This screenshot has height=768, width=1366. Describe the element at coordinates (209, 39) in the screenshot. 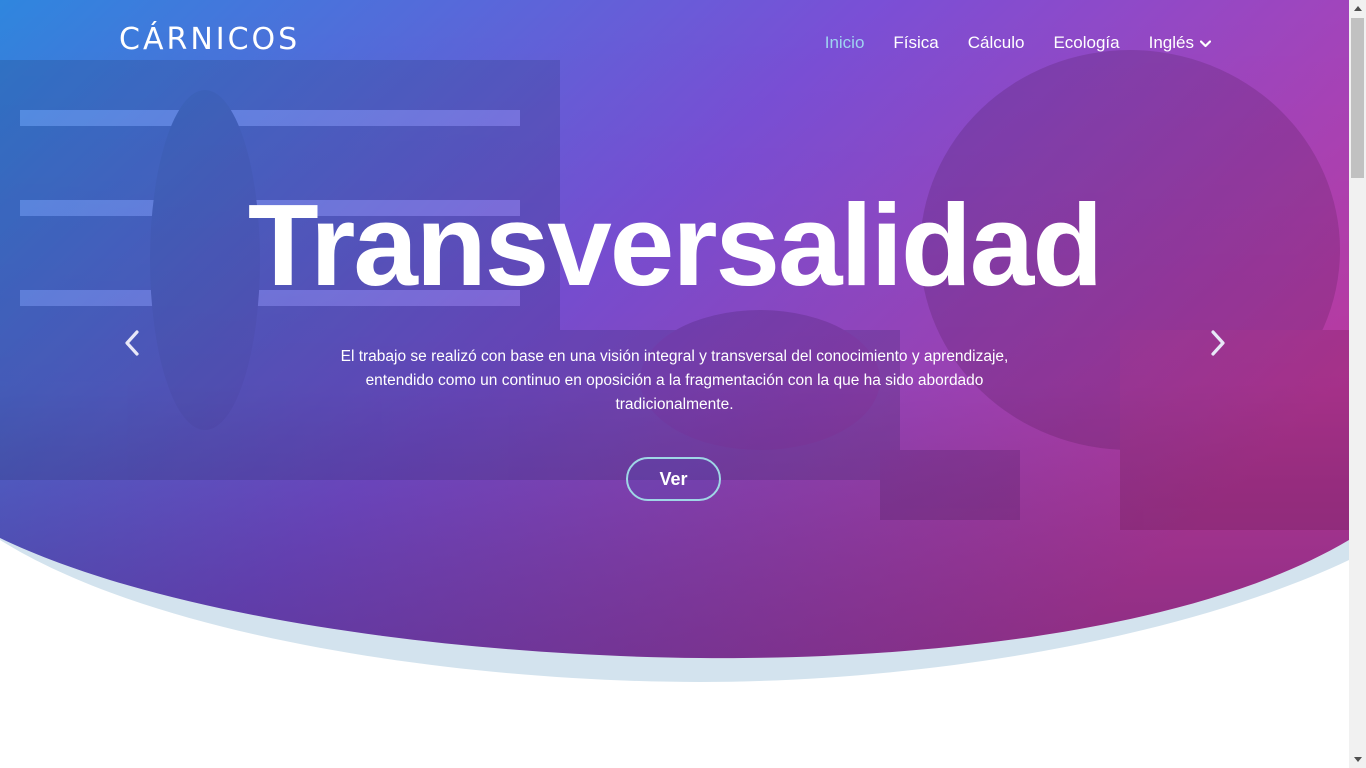

I see `brand-logo: CÁRNICOS` at that location.